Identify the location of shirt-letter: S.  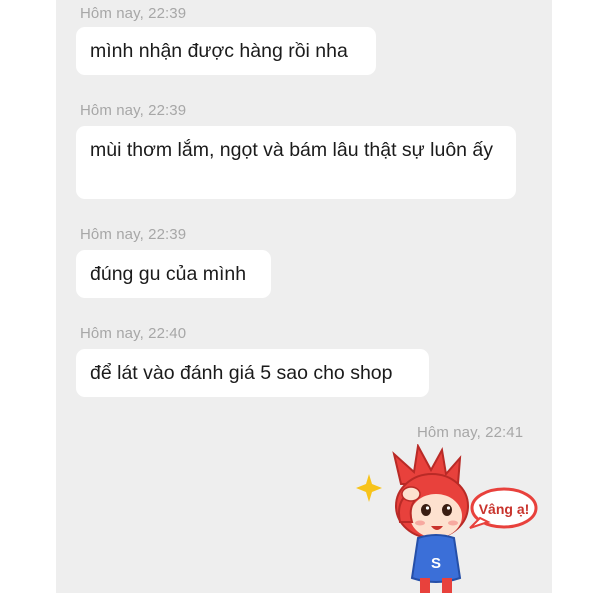
(436, 563).